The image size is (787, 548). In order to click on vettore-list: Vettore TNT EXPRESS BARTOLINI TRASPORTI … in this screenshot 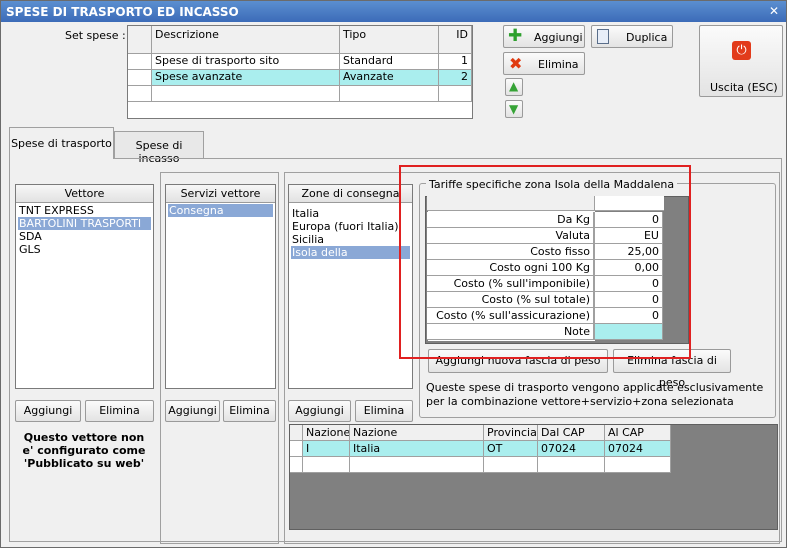, I will do `click(84, 286)`.